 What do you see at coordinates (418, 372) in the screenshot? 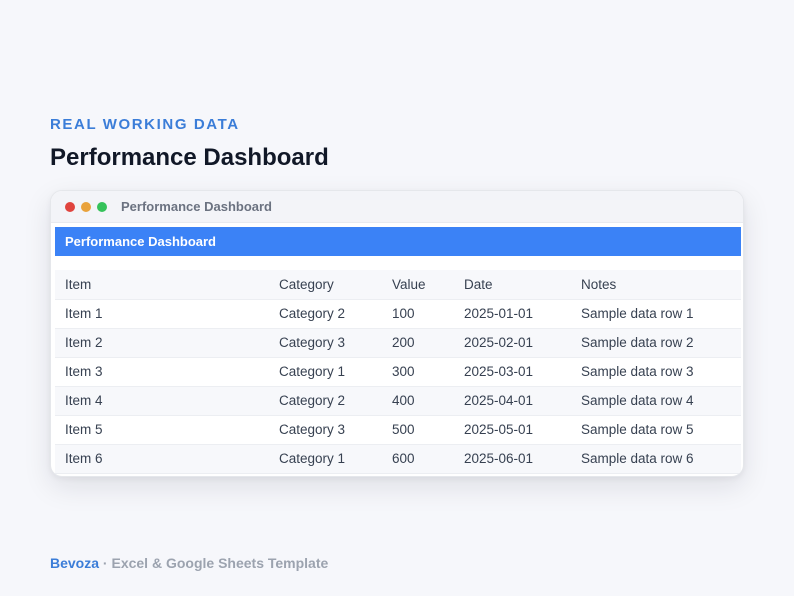
I see `cell-value: 300` at bounding box center [418, 372].